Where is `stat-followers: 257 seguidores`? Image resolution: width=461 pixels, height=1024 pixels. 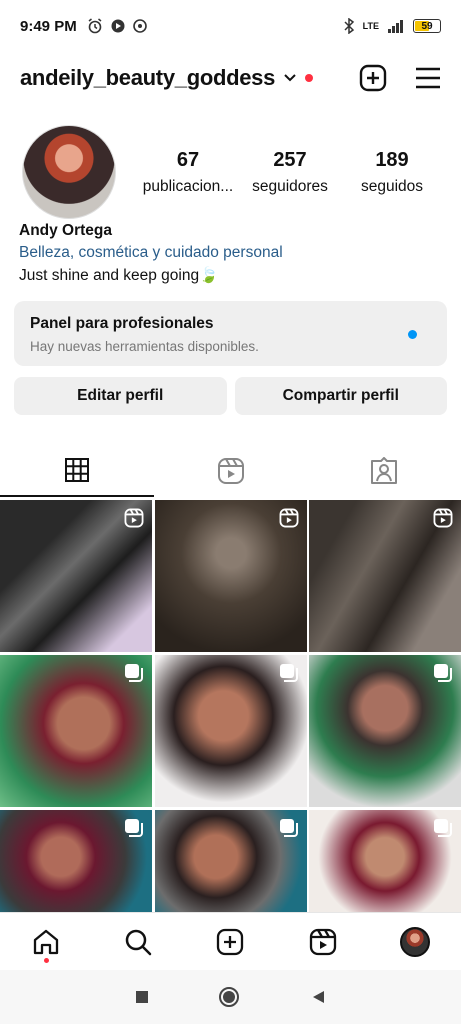
stat-followers: 257 seguidores is located at coordinates (290, 172).